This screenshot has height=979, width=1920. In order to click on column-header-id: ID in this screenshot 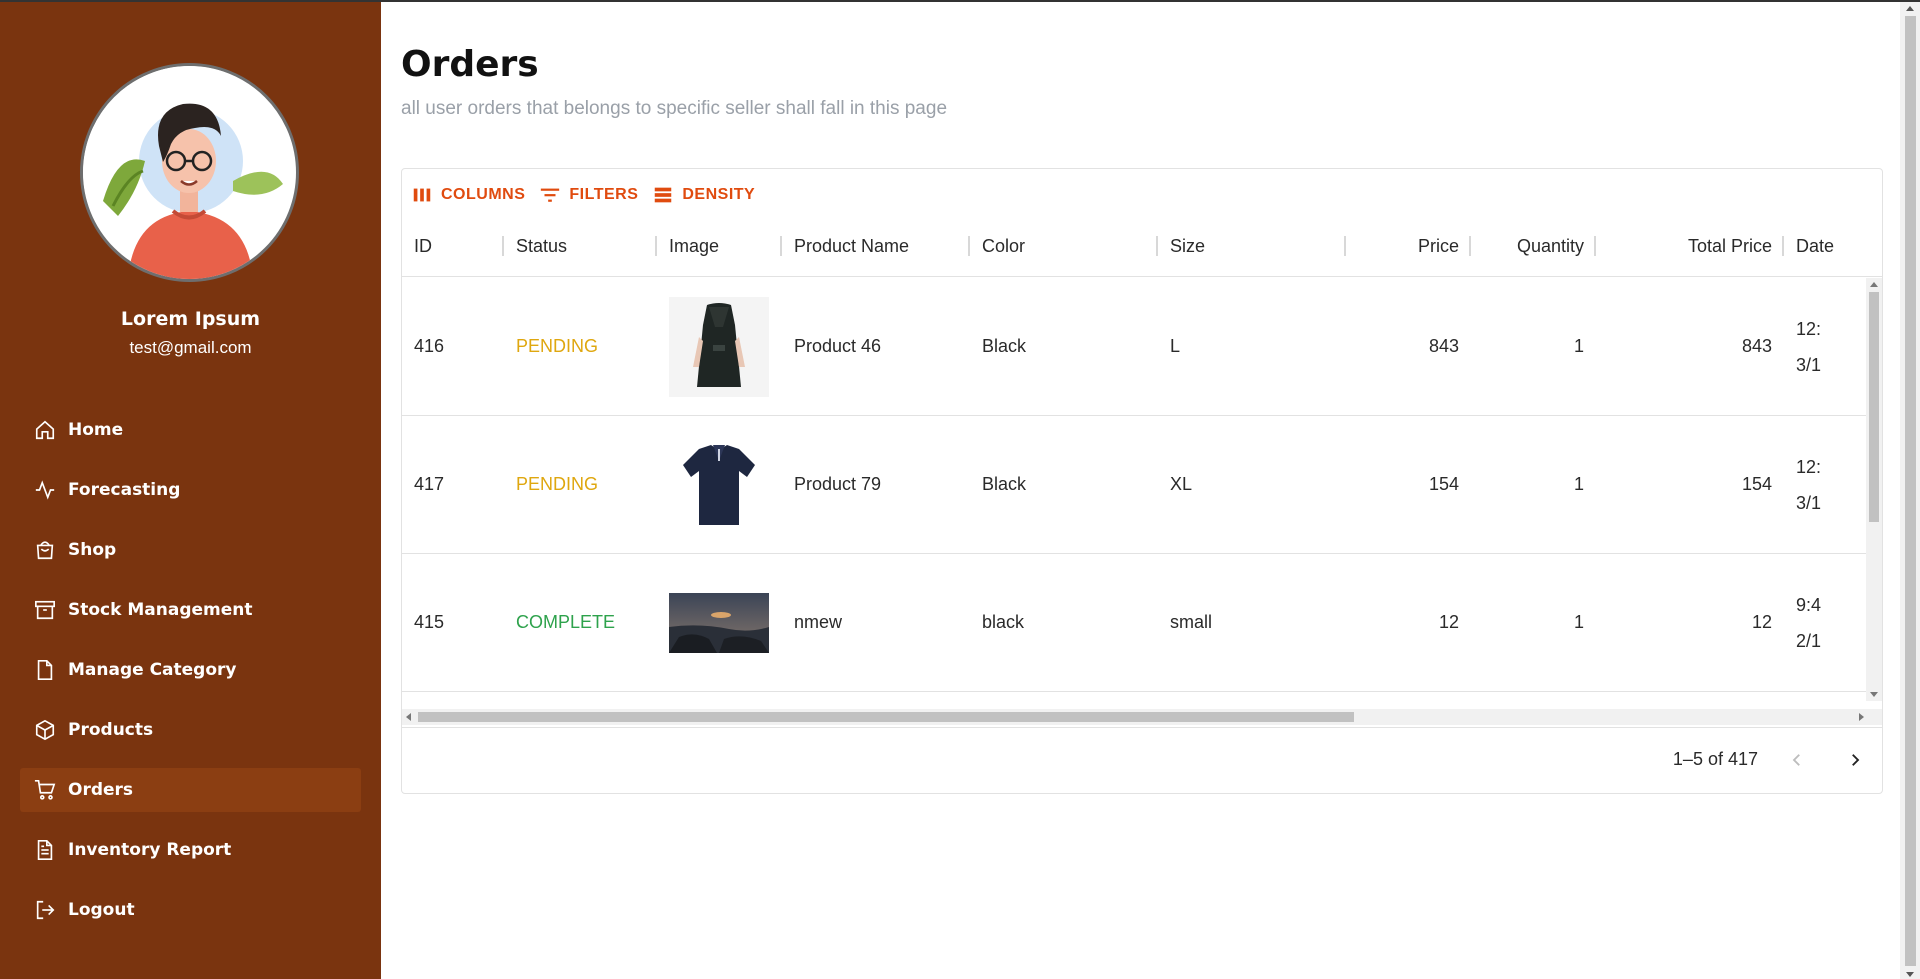, I will do `click(453, 246)`.